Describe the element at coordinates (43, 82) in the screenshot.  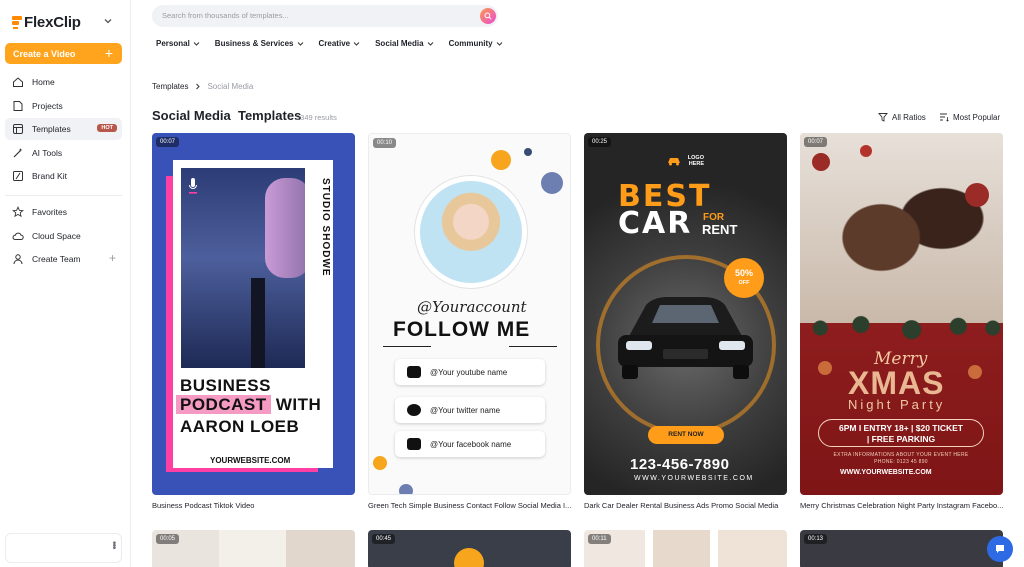
I see `sidebar-item-label: Home` at that location.